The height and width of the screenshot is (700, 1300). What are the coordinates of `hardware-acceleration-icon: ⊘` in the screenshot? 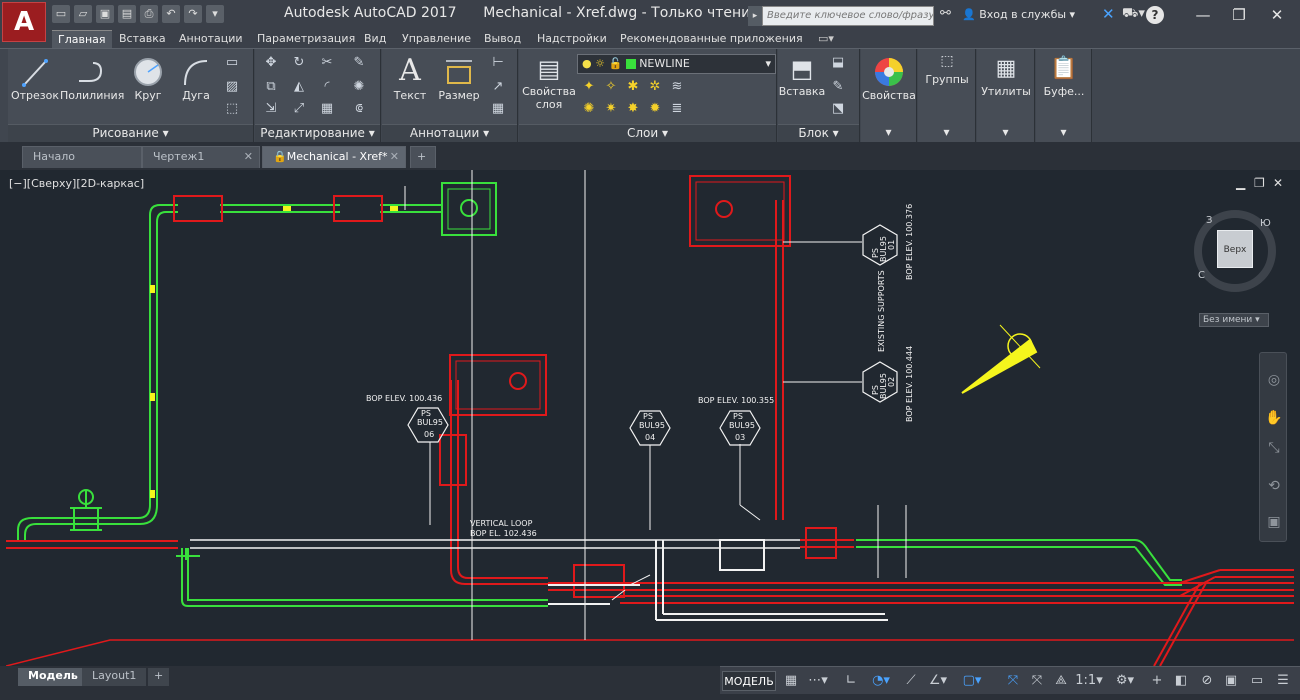 It's located at (1207, 681).